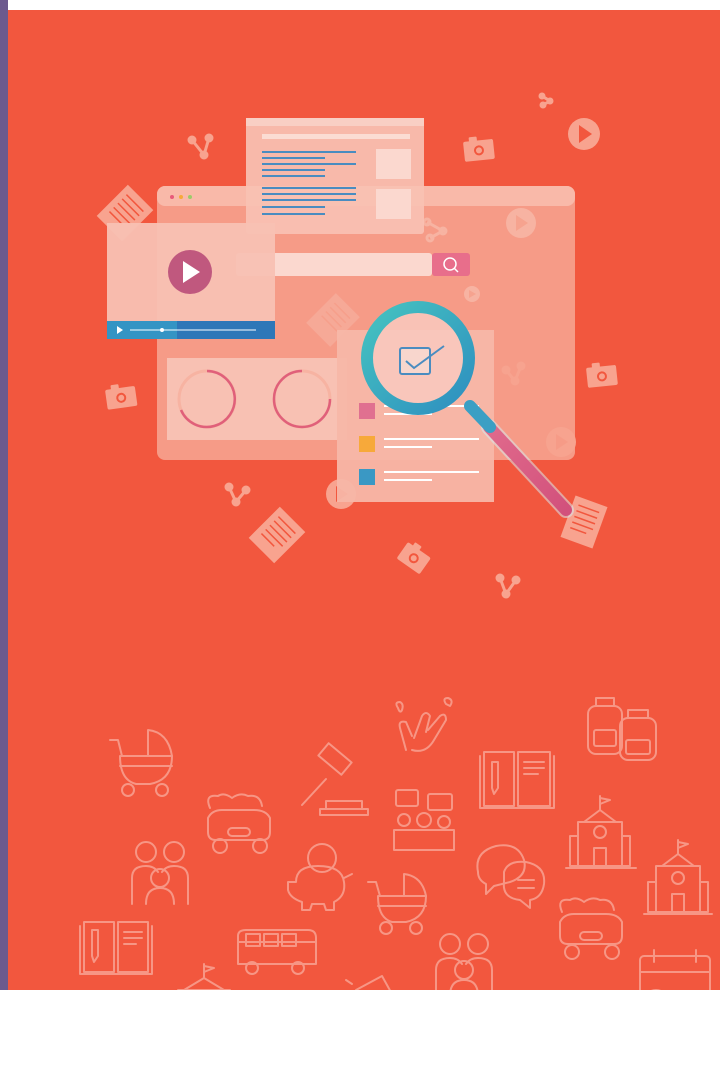  I want to click on piggy-bank-icon, so click(320, 877).